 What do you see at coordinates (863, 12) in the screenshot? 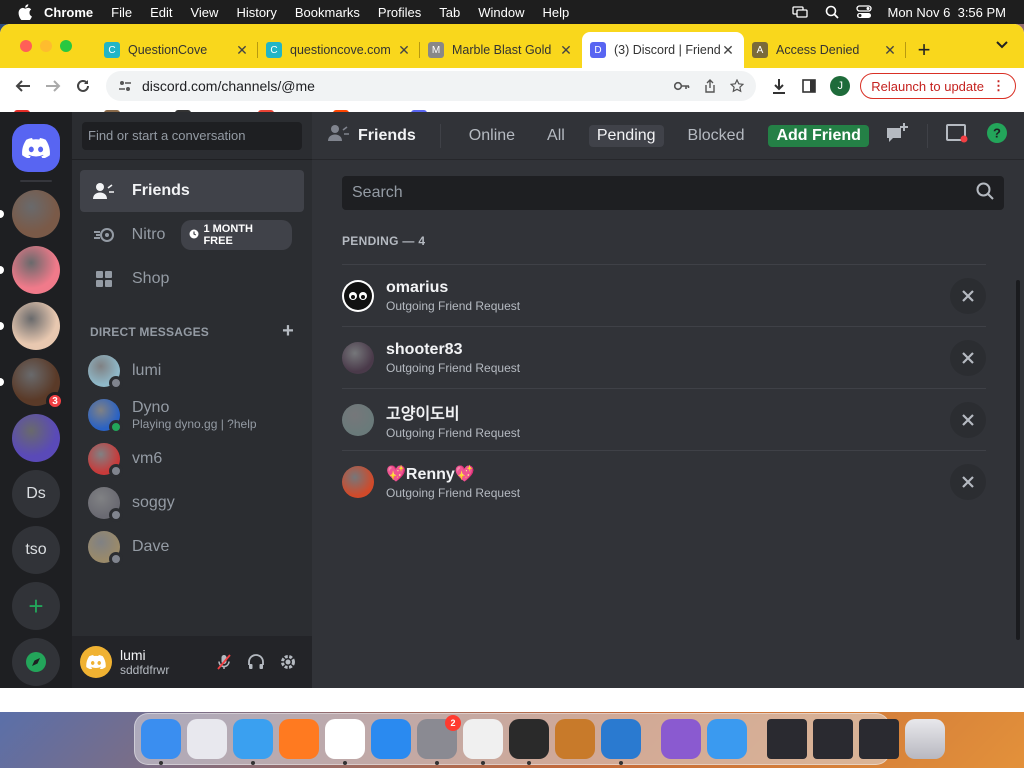
I see `control-center-icon` at bounding box center [863, 12].